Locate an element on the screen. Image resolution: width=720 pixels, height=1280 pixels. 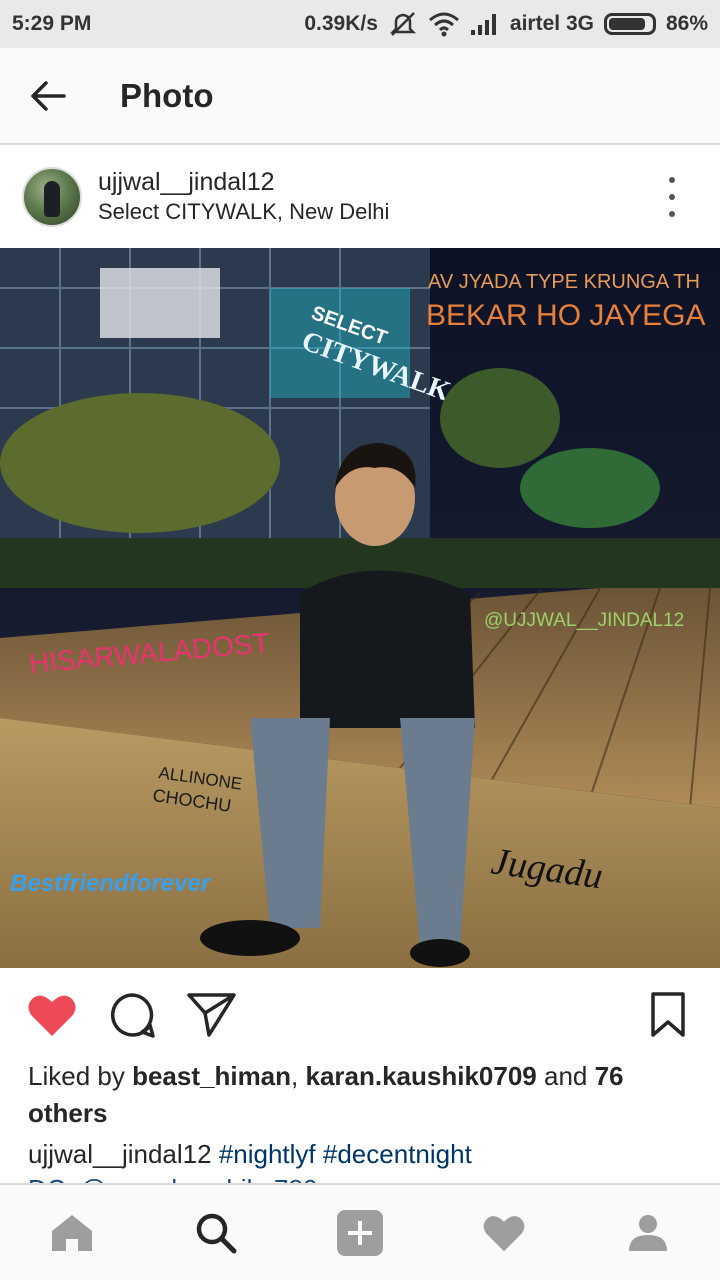
nav-activity is located at coordinates (504, 1233).